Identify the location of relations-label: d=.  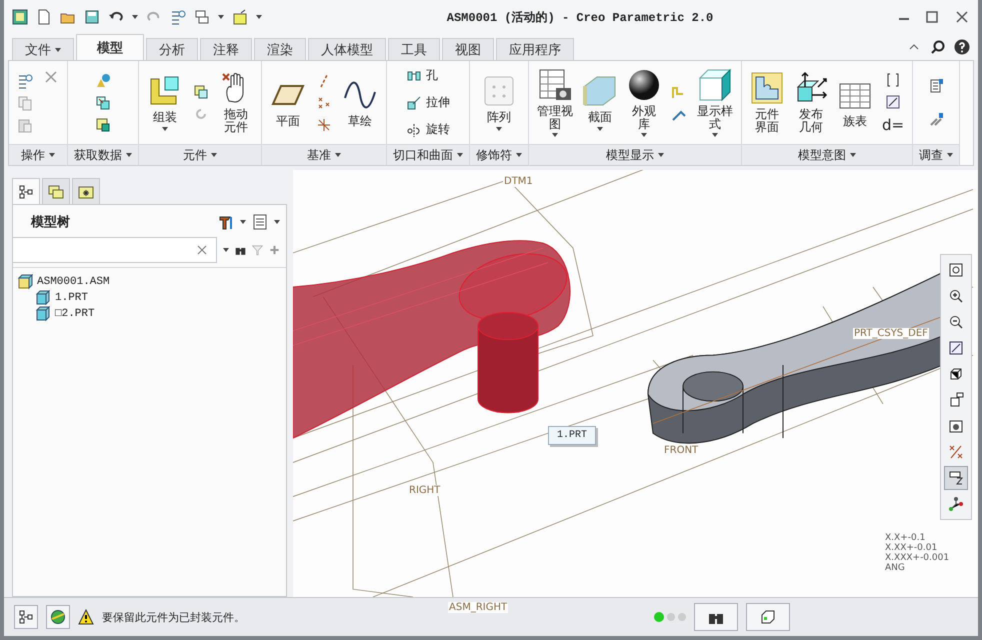
(893, 125).